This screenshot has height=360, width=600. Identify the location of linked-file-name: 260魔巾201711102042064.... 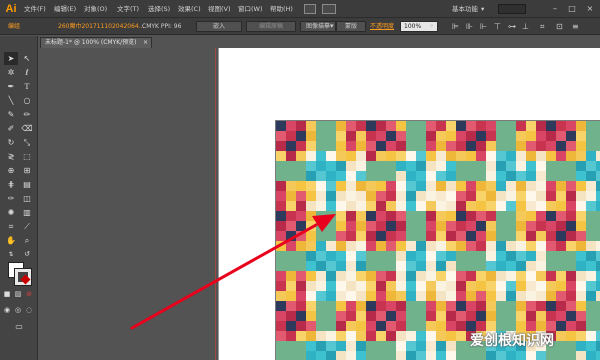
(101, 26).